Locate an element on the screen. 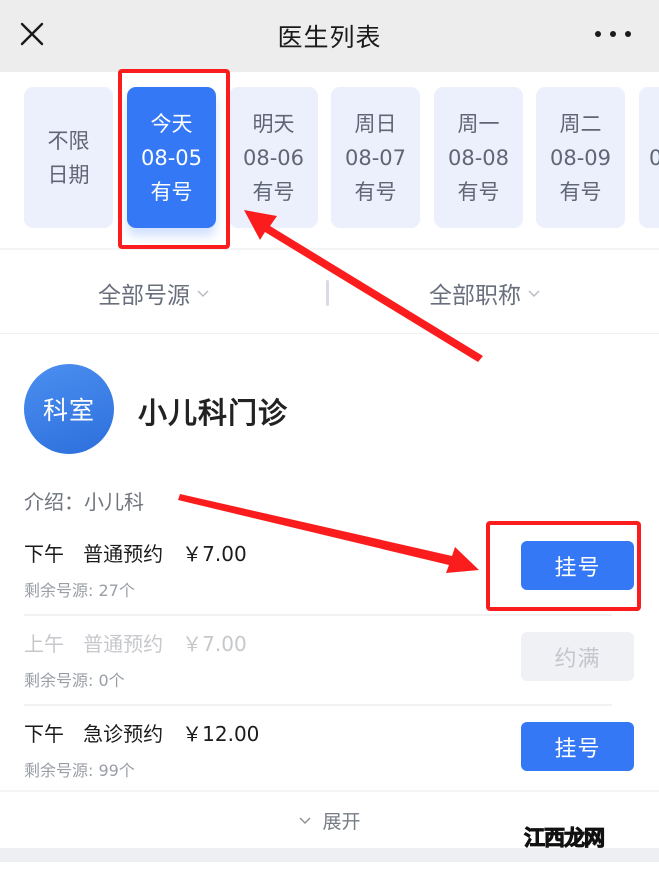 This screenshot has height=870, width=659. department-name: 小儿科门诊 is located at coordinates (213, 413).